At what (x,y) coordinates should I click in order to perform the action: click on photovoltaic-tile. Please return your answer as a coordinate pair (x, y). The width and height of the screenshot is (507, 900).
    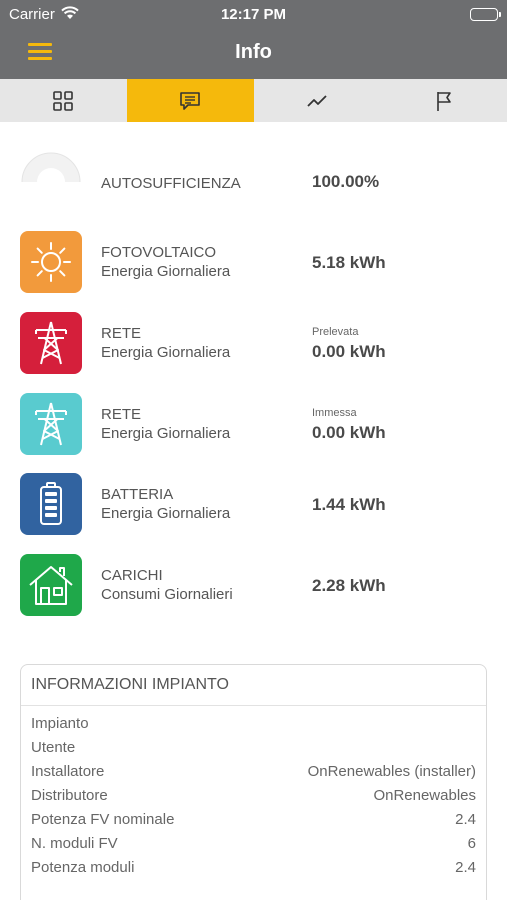
    Looking at the image, I should click on (51, 262).